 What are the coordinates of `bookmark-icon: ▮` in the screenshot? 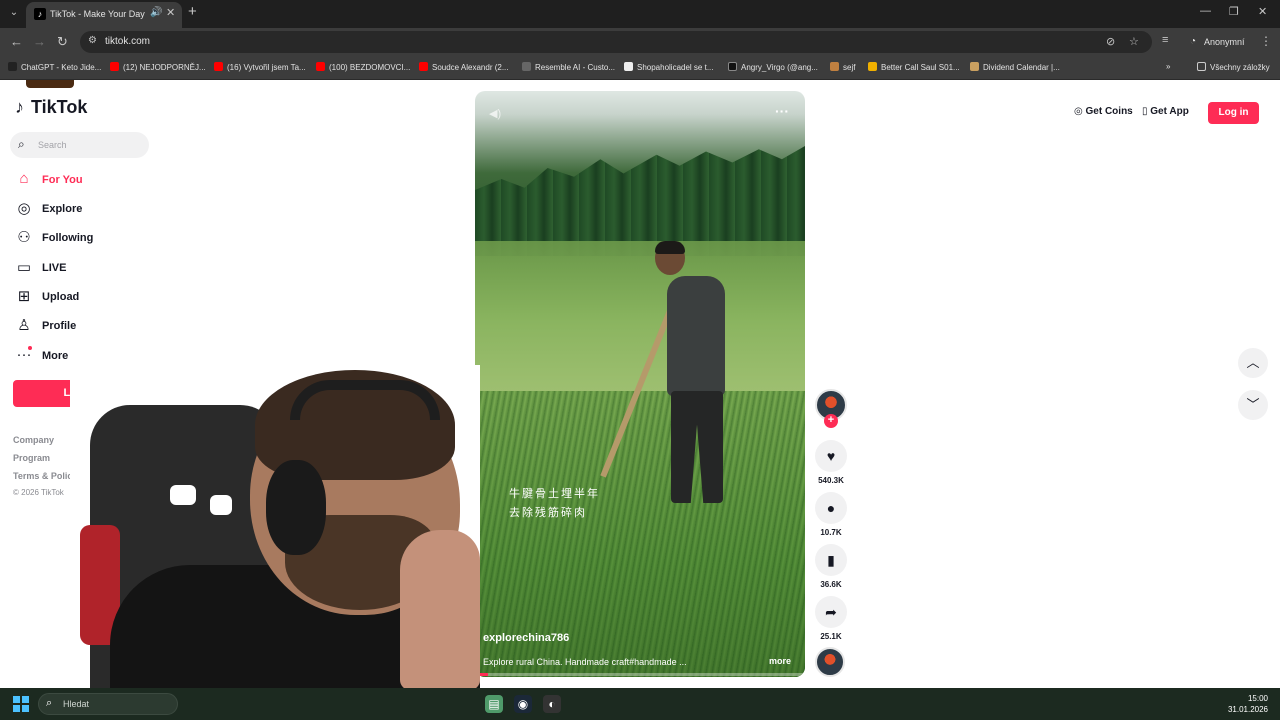 It's located at (831, 560).